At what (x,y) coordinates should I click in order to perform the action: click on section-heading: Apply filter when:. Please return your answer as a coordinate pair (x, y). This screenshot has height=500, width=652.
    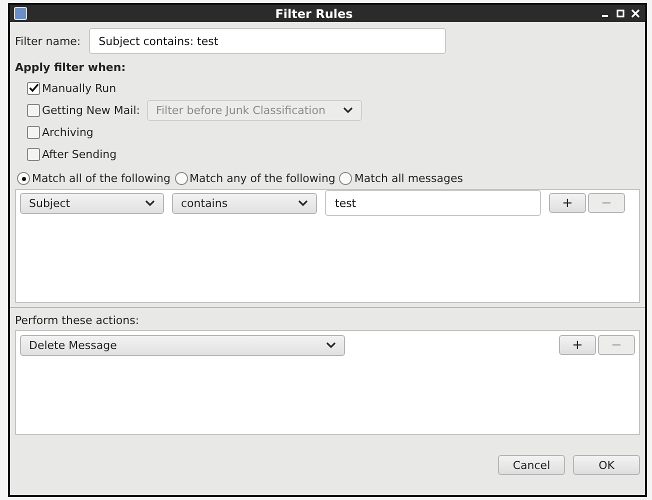
    Looking at the image, I should click on (71, 67).